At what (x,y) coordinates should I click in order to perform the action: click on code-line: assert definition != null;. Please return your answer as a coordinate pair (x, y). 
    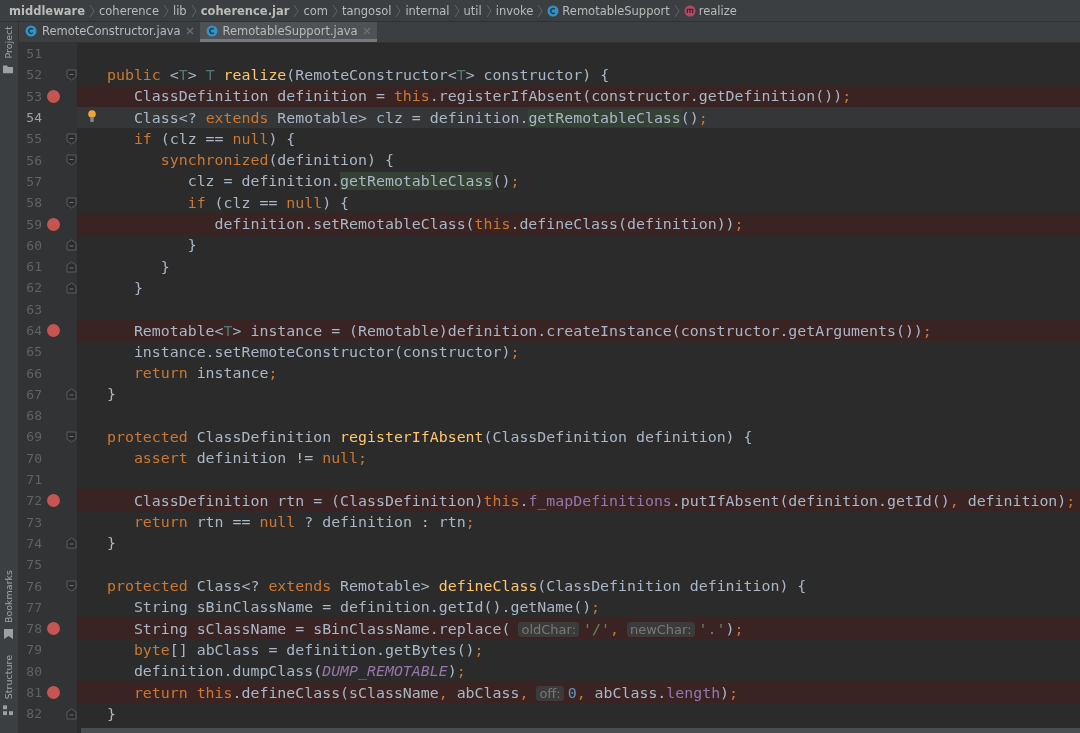
    Looking at the image, I should click on (249, 458).